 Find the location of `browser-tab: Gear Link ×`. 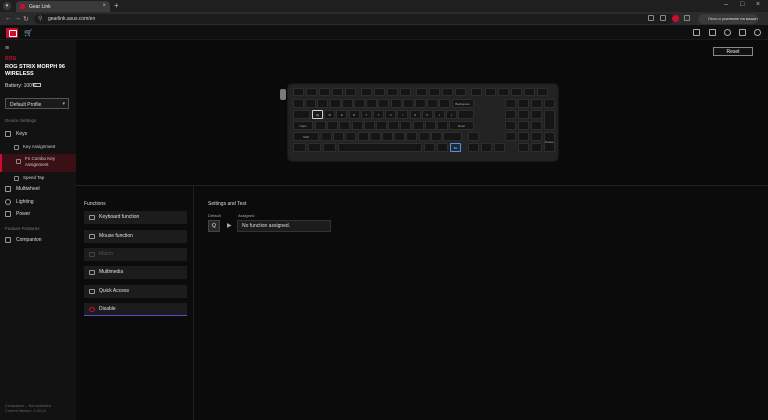

browser-tab: Gear Link × is located at coordinates (63, 6).